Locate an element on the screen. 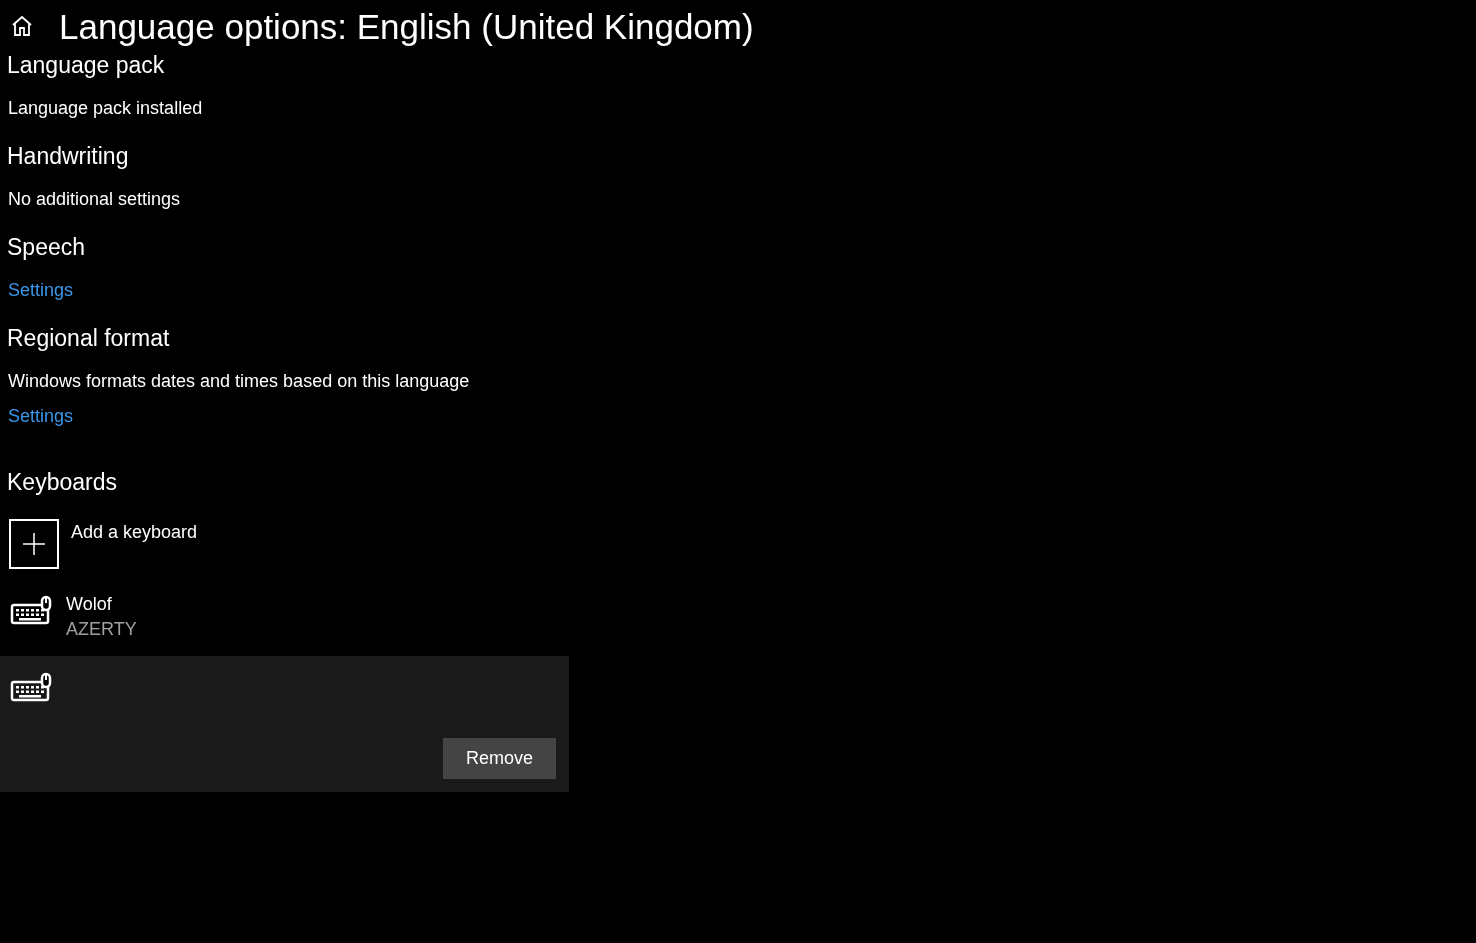  add-keyboard-button is located at coordinates (34, 544).